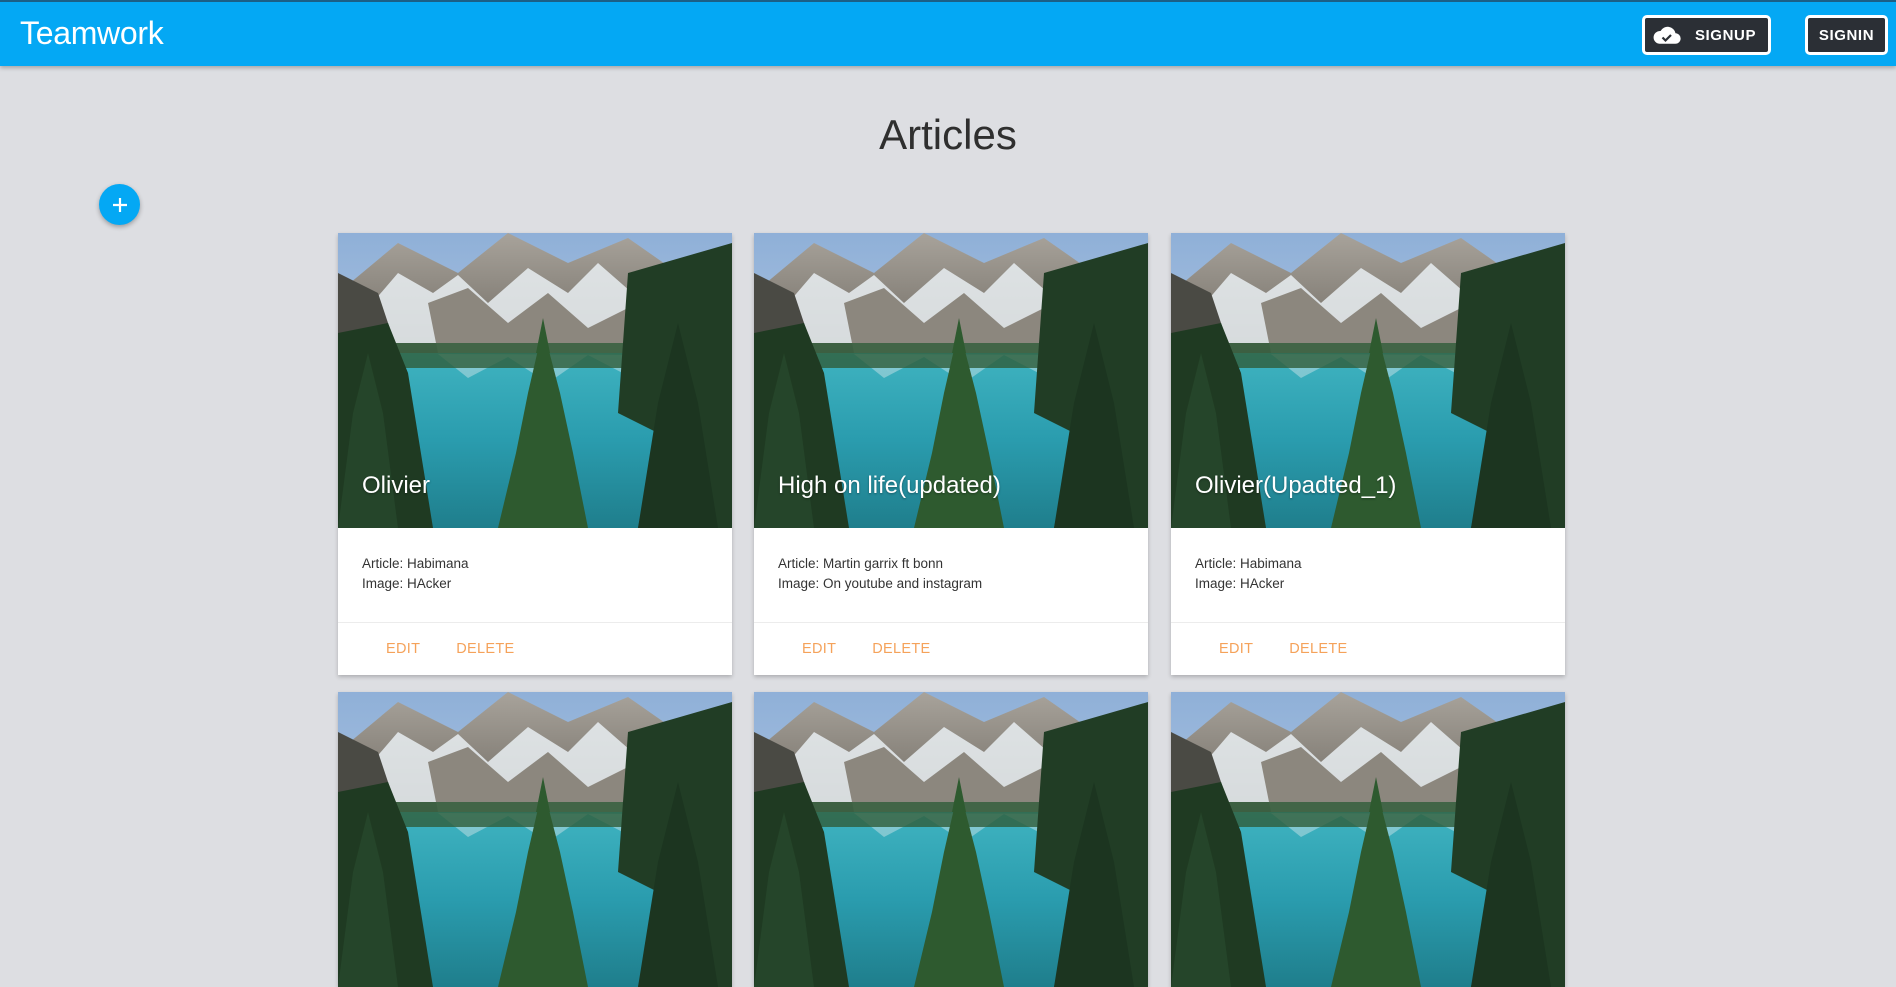 This screenshot has width=1896, height=987. What do you see at coordinates (396, 485) in the screenshot?
I see `article-title: Olivier` at bounding box center [396, 485].